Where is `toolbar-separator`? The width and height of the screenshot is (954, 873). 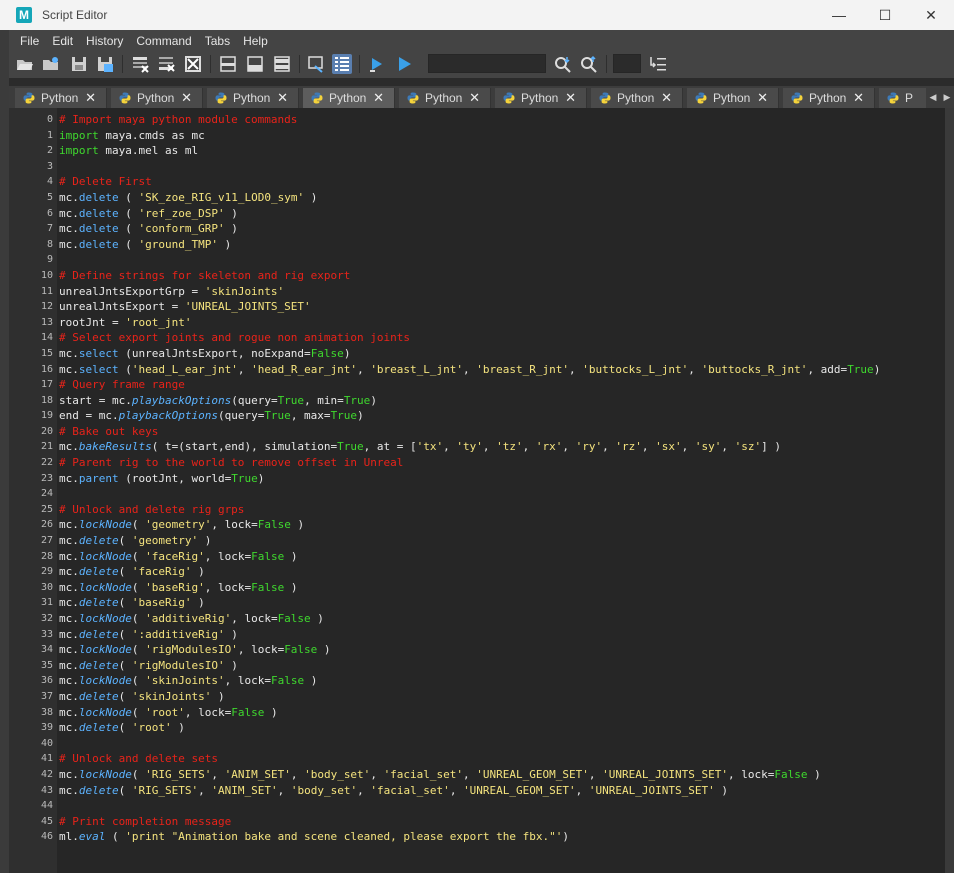 toolbar-separator is located at coordinates (210, 64).